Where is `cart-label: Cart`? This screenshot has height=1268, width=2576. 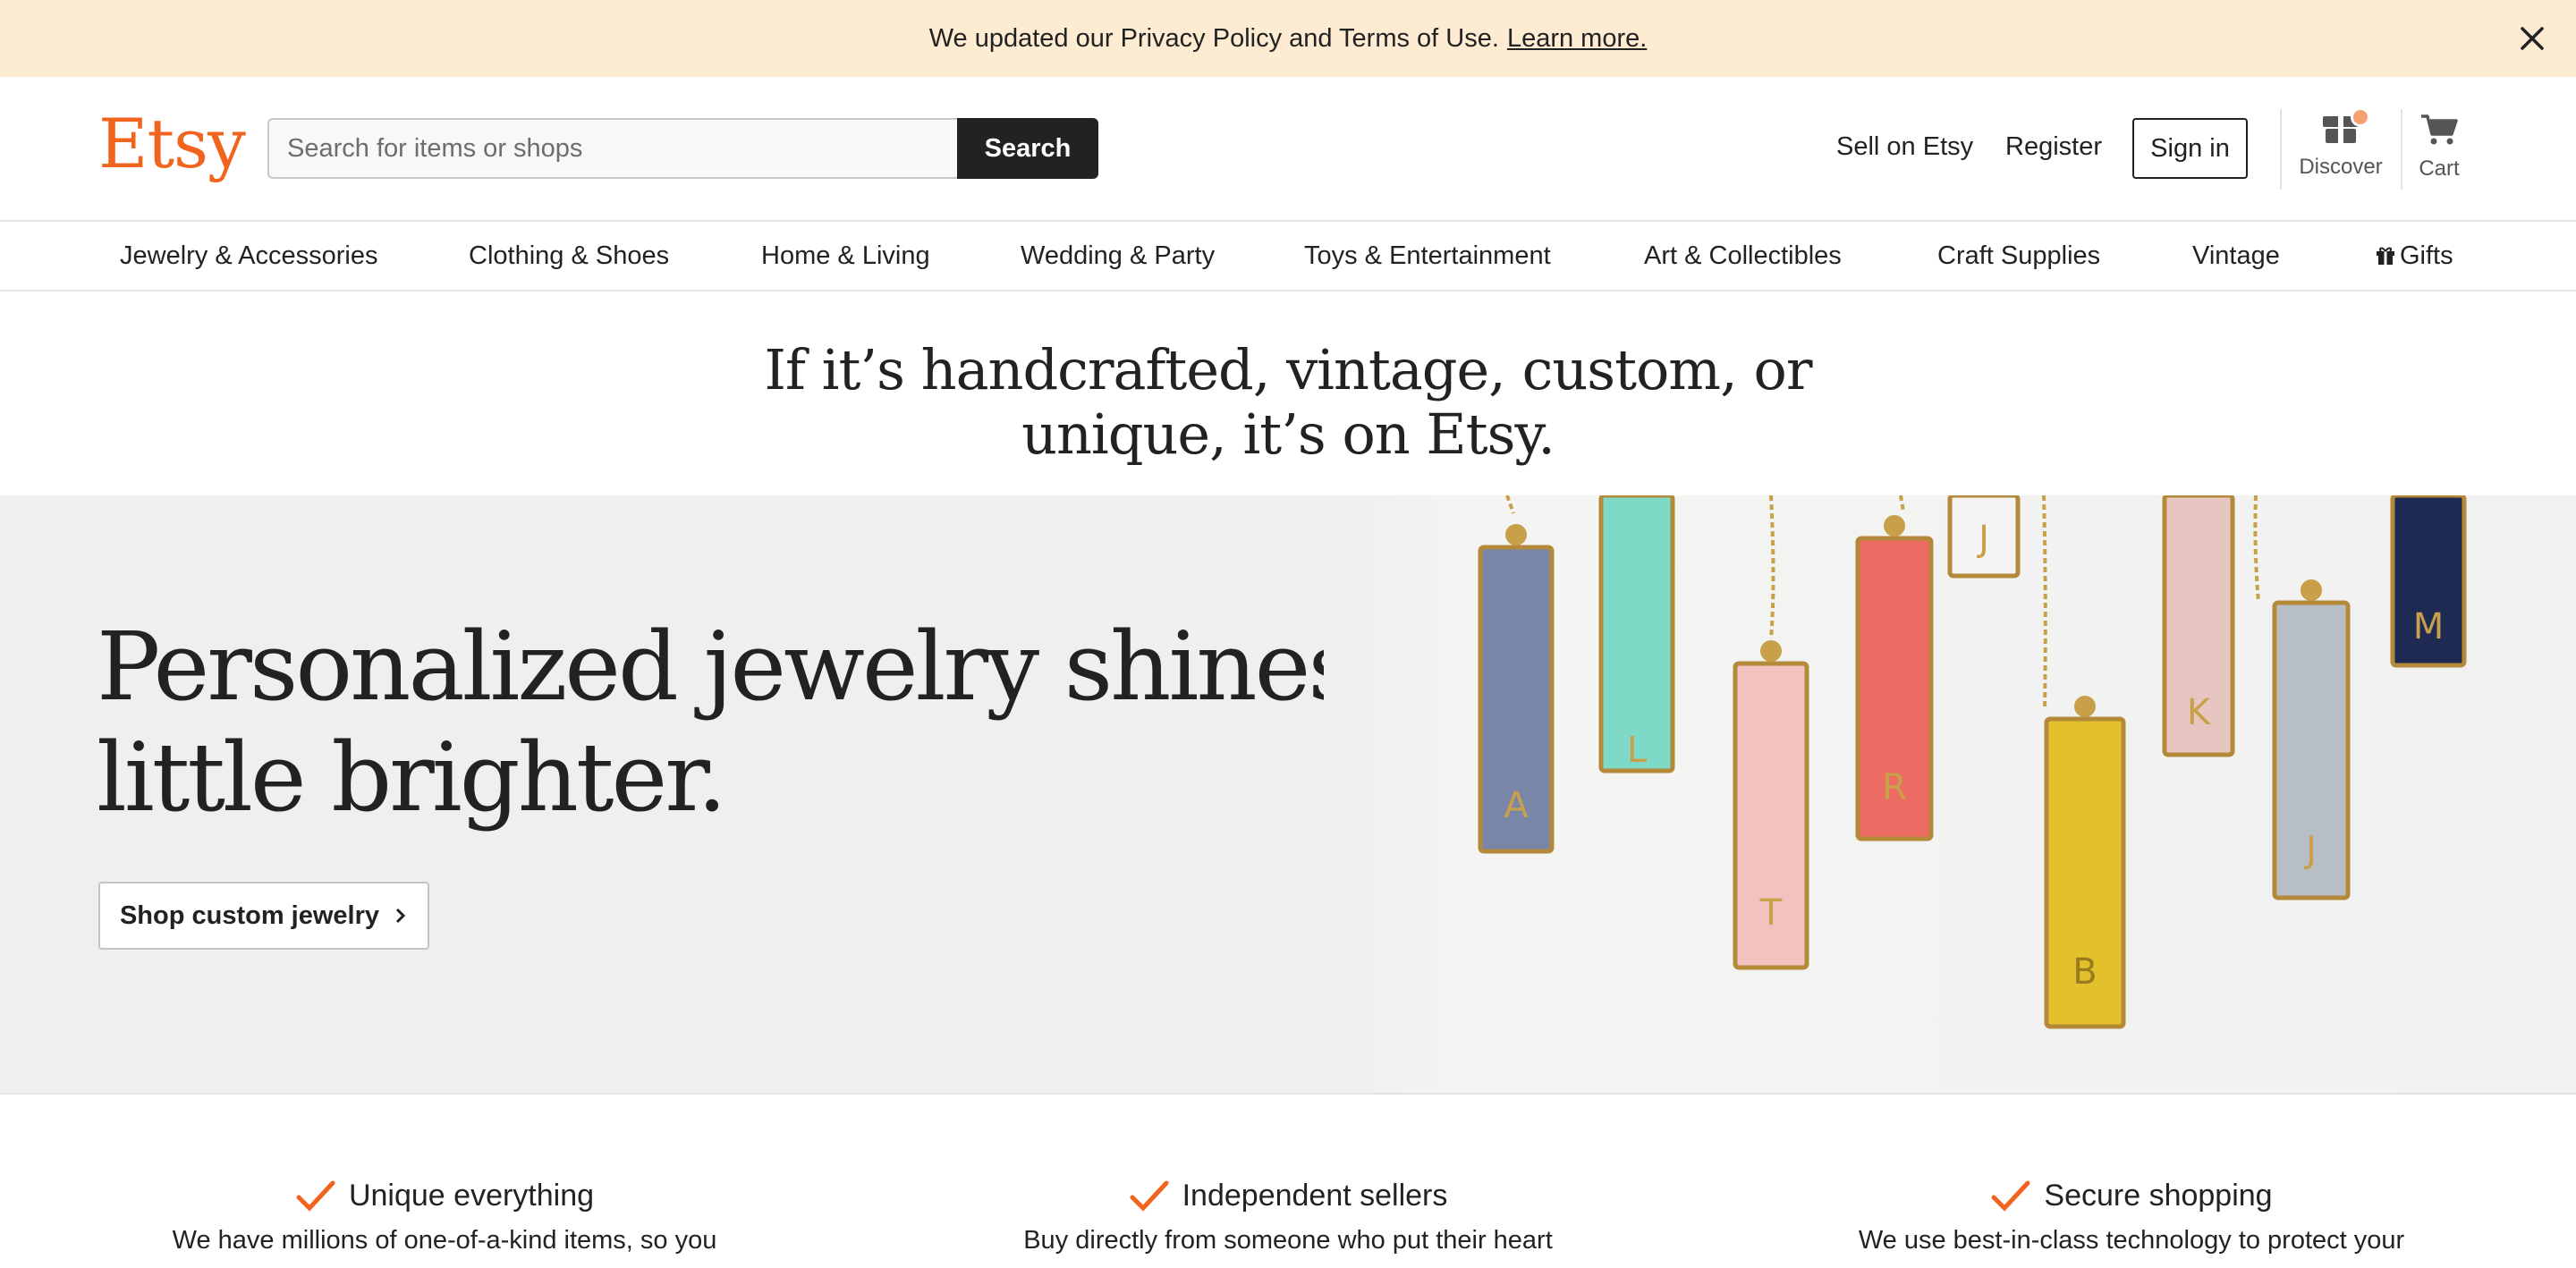 cart-label: Cart is located at coordinates (2439, 168).